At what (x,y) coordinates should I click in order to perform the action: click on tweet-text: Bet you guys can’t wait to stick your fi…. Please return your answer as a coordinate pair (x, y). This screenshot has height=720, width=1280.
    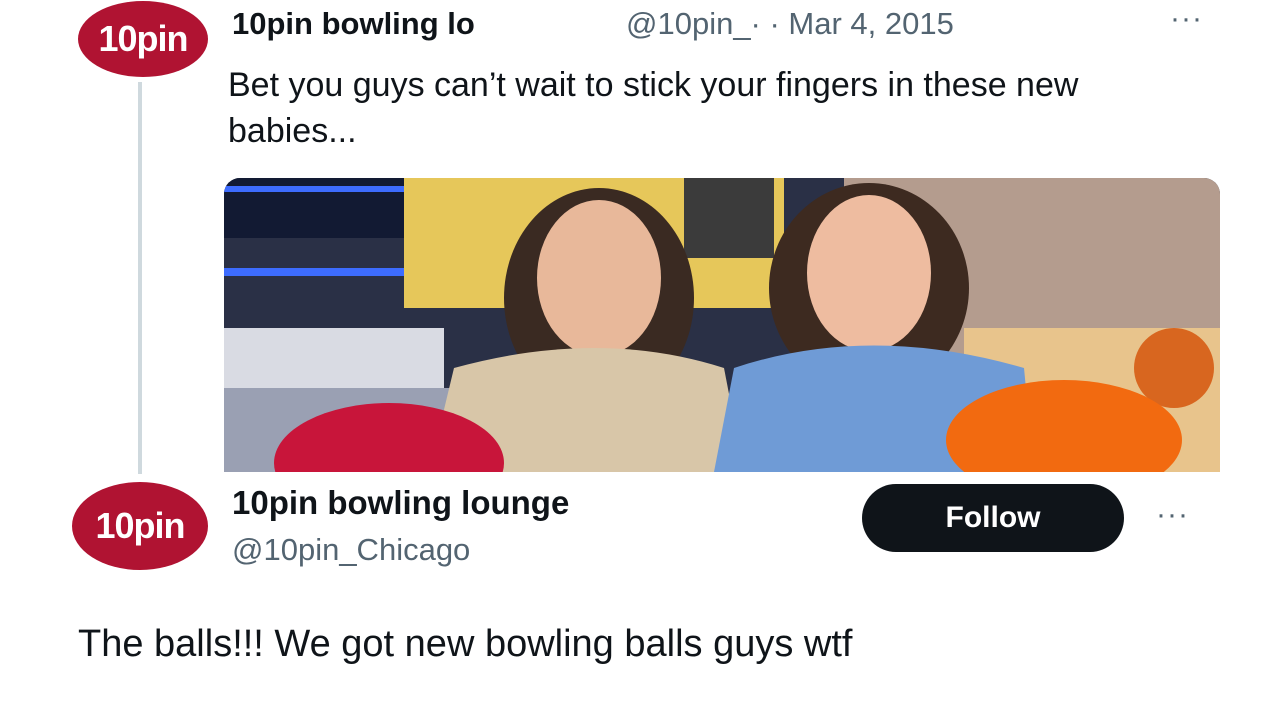
    Looking at the image, I should click on (653, 108).